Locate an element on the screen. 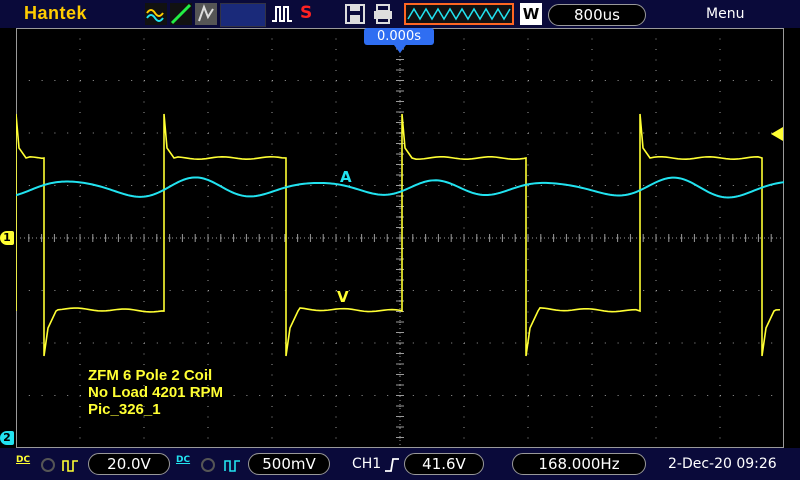 This screenshot has width=800, height=480. acquire-mode-badge: W is located at coordinates (531, 14).